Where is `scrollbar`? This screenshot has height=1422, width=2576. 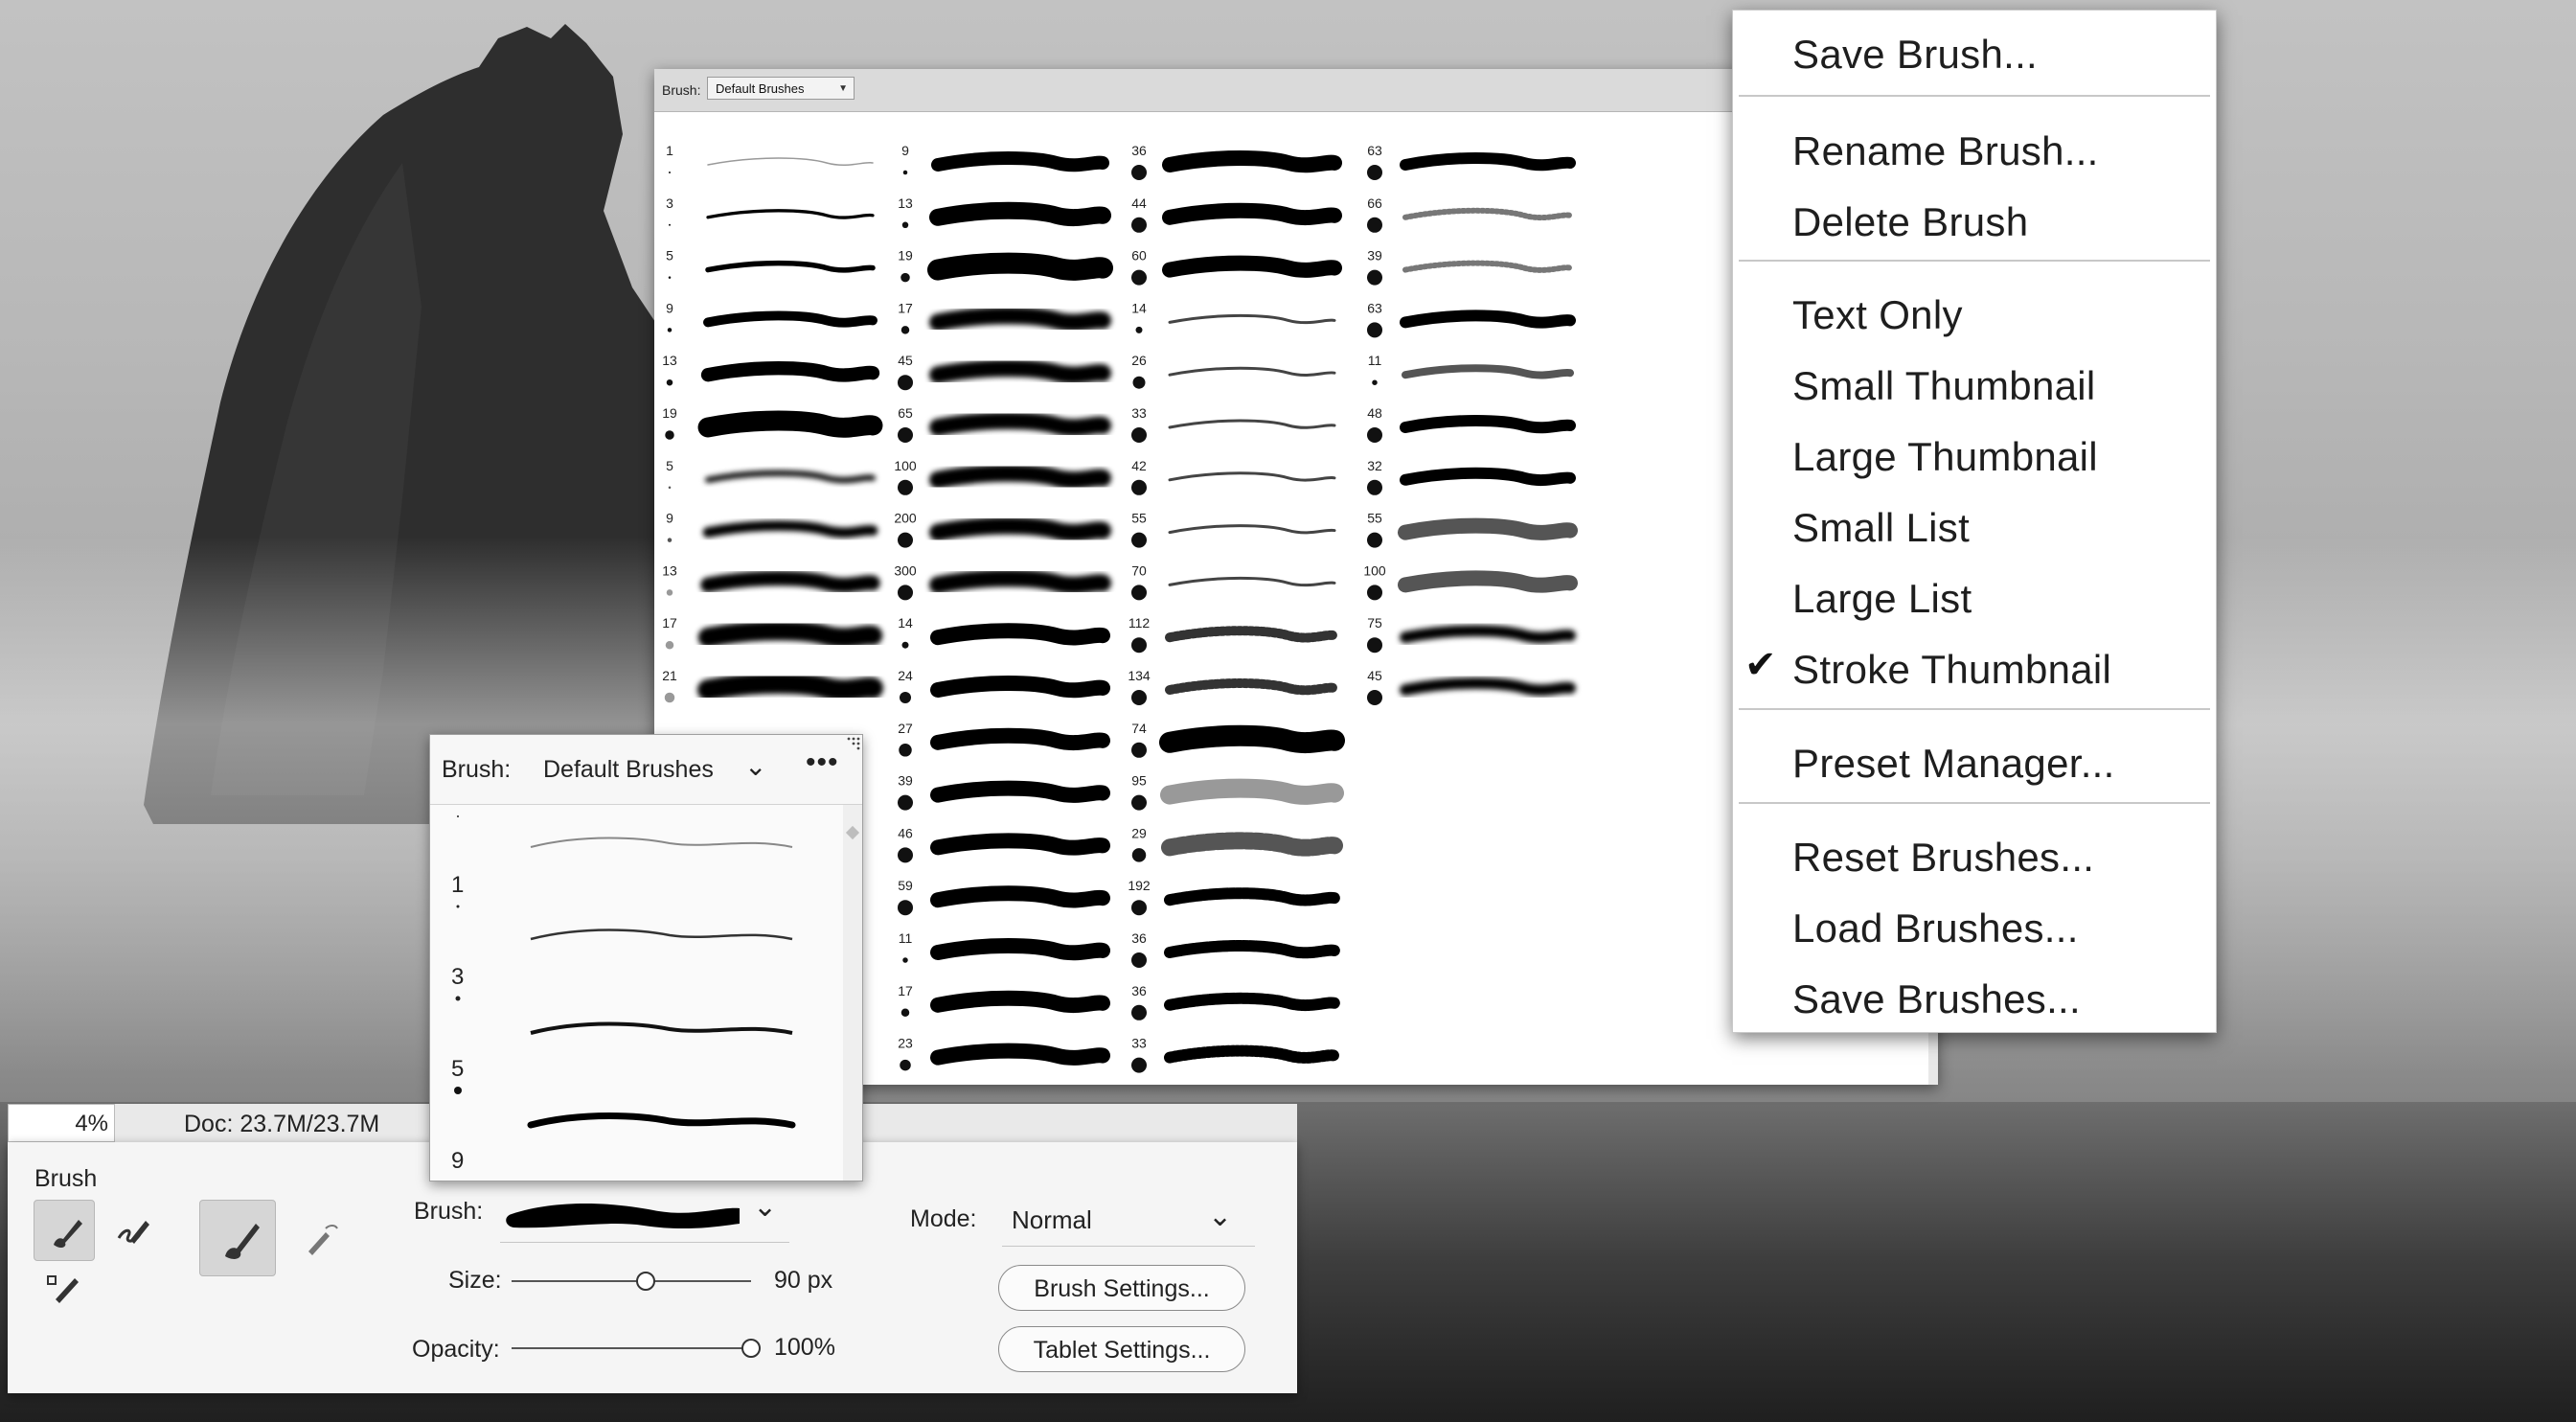
scrollbar is located at coordinates (852, 993).